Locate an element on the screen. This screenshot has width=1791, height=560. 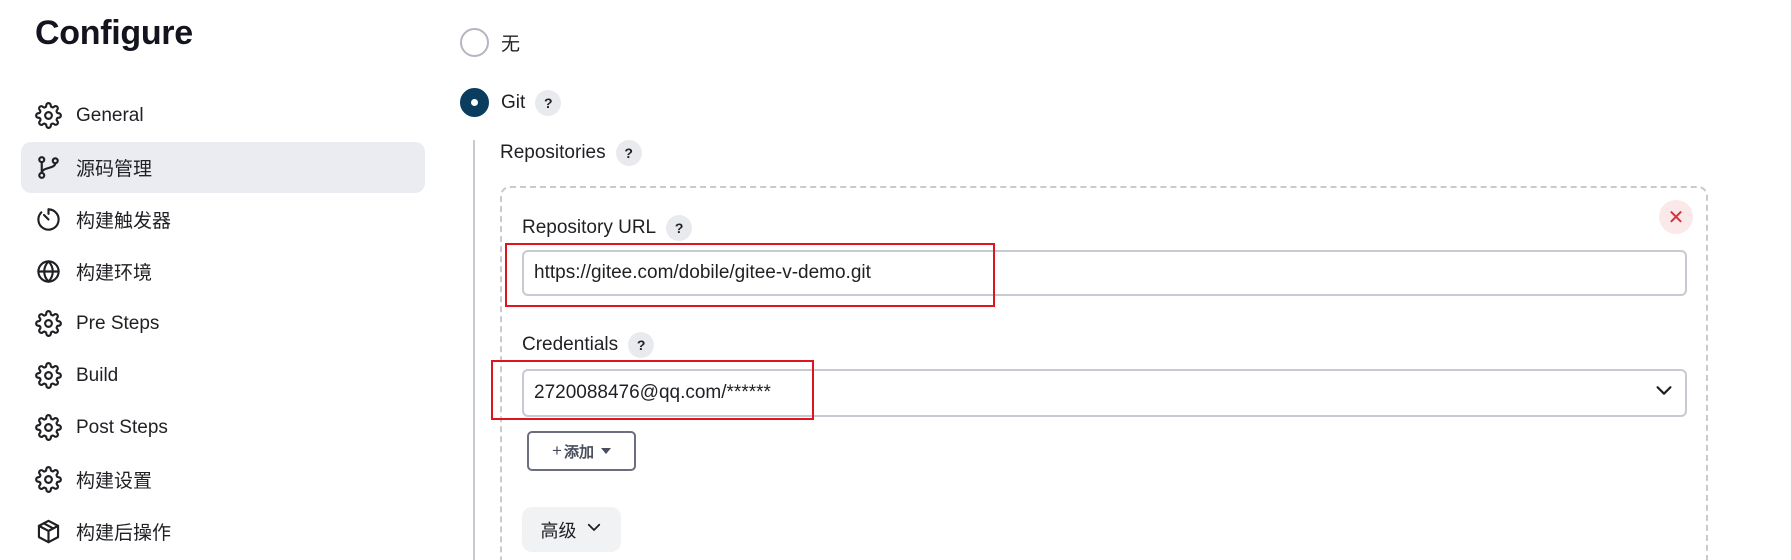
sidebar-item-post-build-actions: 构建后操作 is located at coordinates (223, 531).